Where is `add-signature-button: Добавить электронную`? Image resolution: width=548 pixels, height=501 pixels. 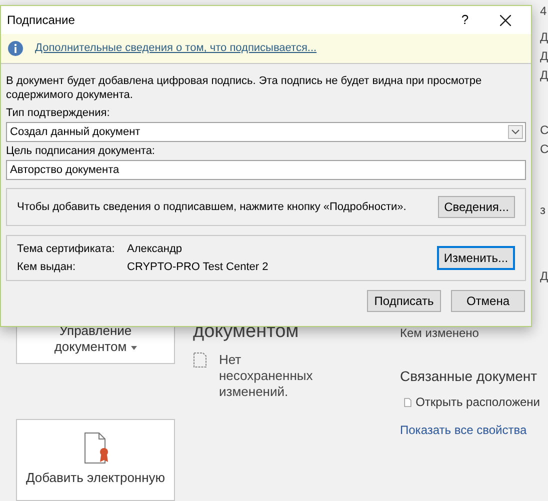 add-signature-button: Добавить электронную is located at coordinates (95, 460).